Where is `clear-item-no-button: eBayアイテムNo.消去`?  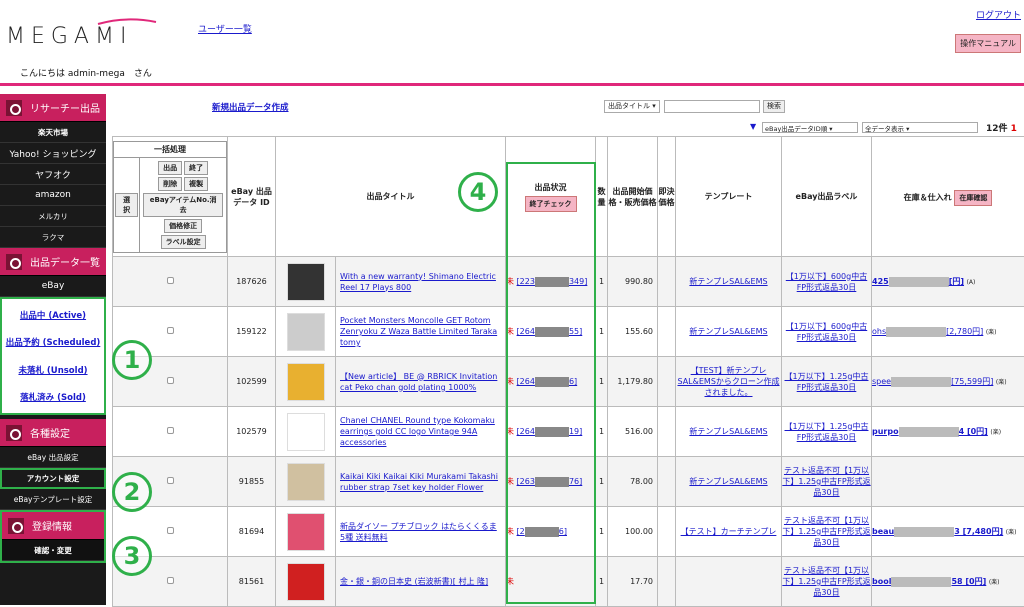 clear-item-no-button: eBayアイテムNo.消去 is located at coordinates (183, 205).